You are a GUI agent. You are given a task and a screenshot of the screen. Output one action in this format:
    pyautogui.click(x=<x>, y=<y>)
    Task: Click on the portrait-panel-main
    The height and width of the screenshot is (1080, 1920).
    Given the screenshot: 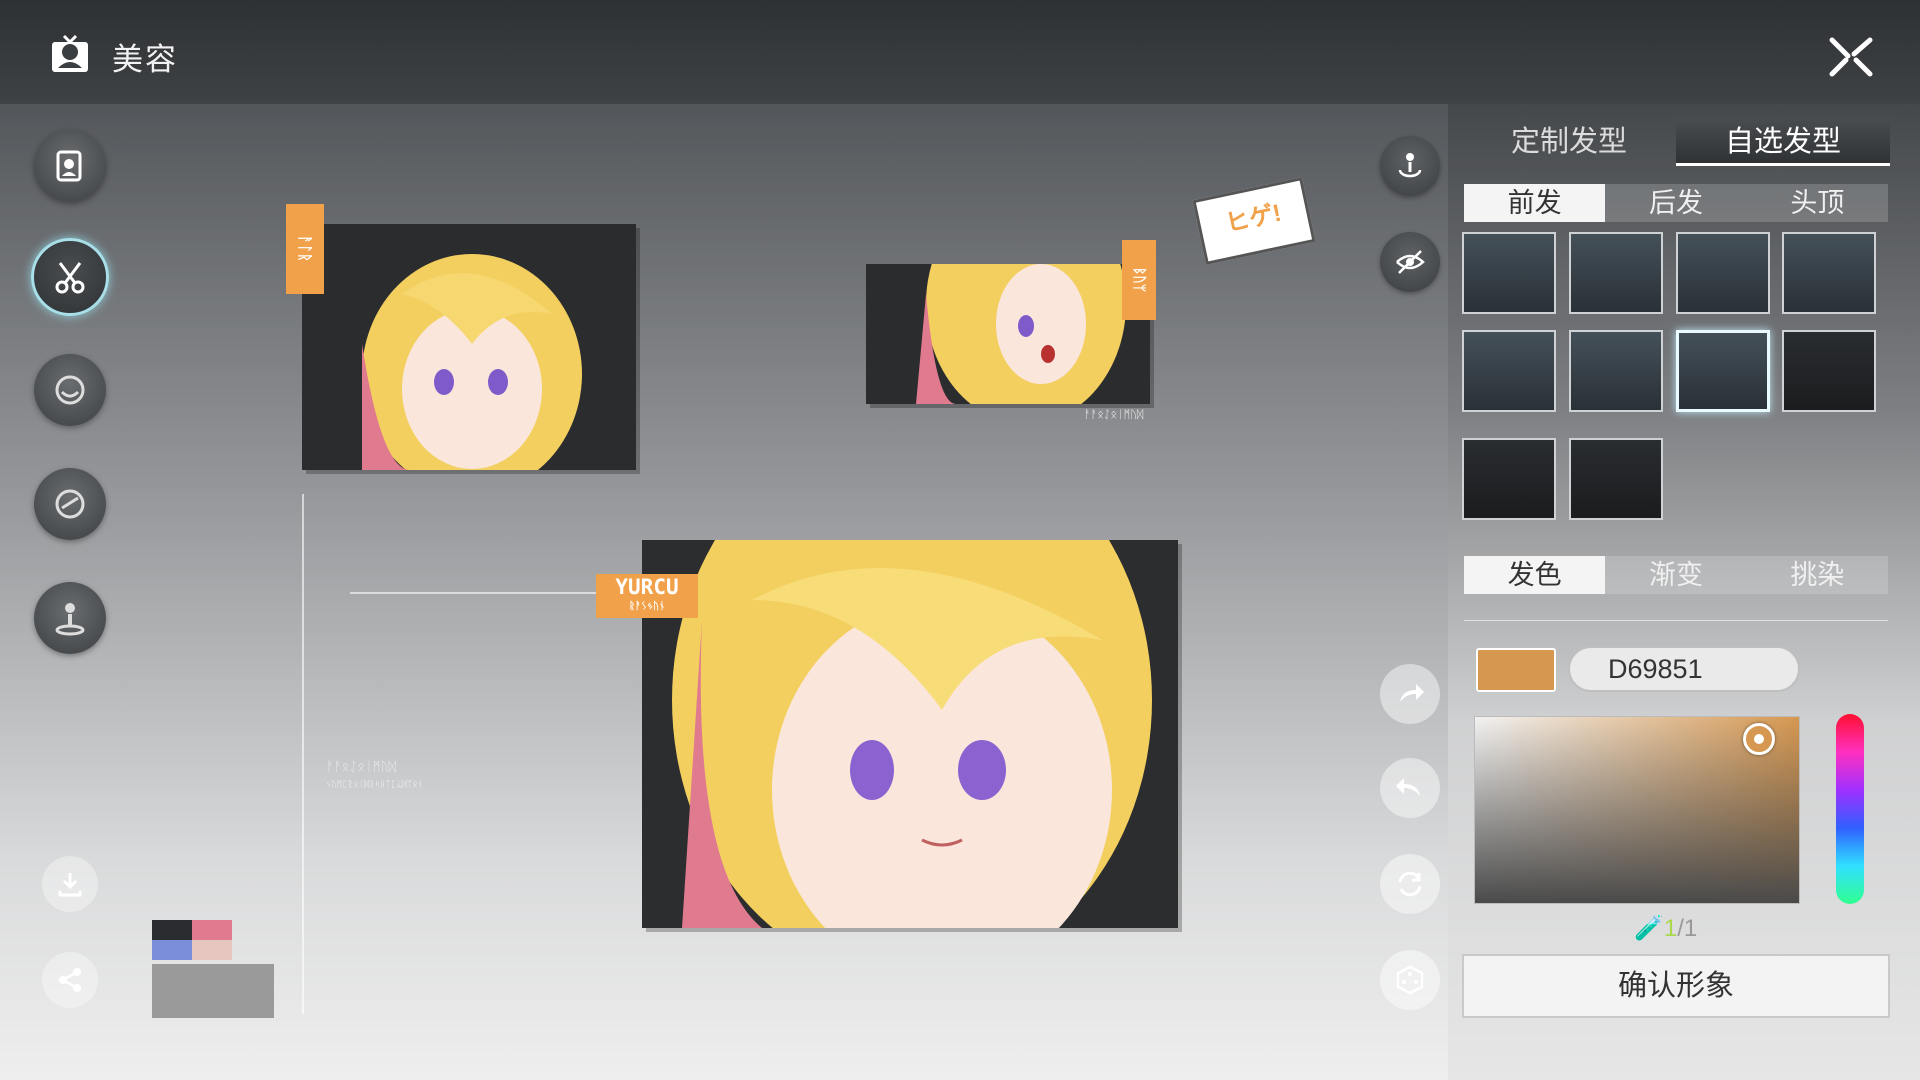 What is the action you would take?
    pyautogui.click(x=910, y=734)
    